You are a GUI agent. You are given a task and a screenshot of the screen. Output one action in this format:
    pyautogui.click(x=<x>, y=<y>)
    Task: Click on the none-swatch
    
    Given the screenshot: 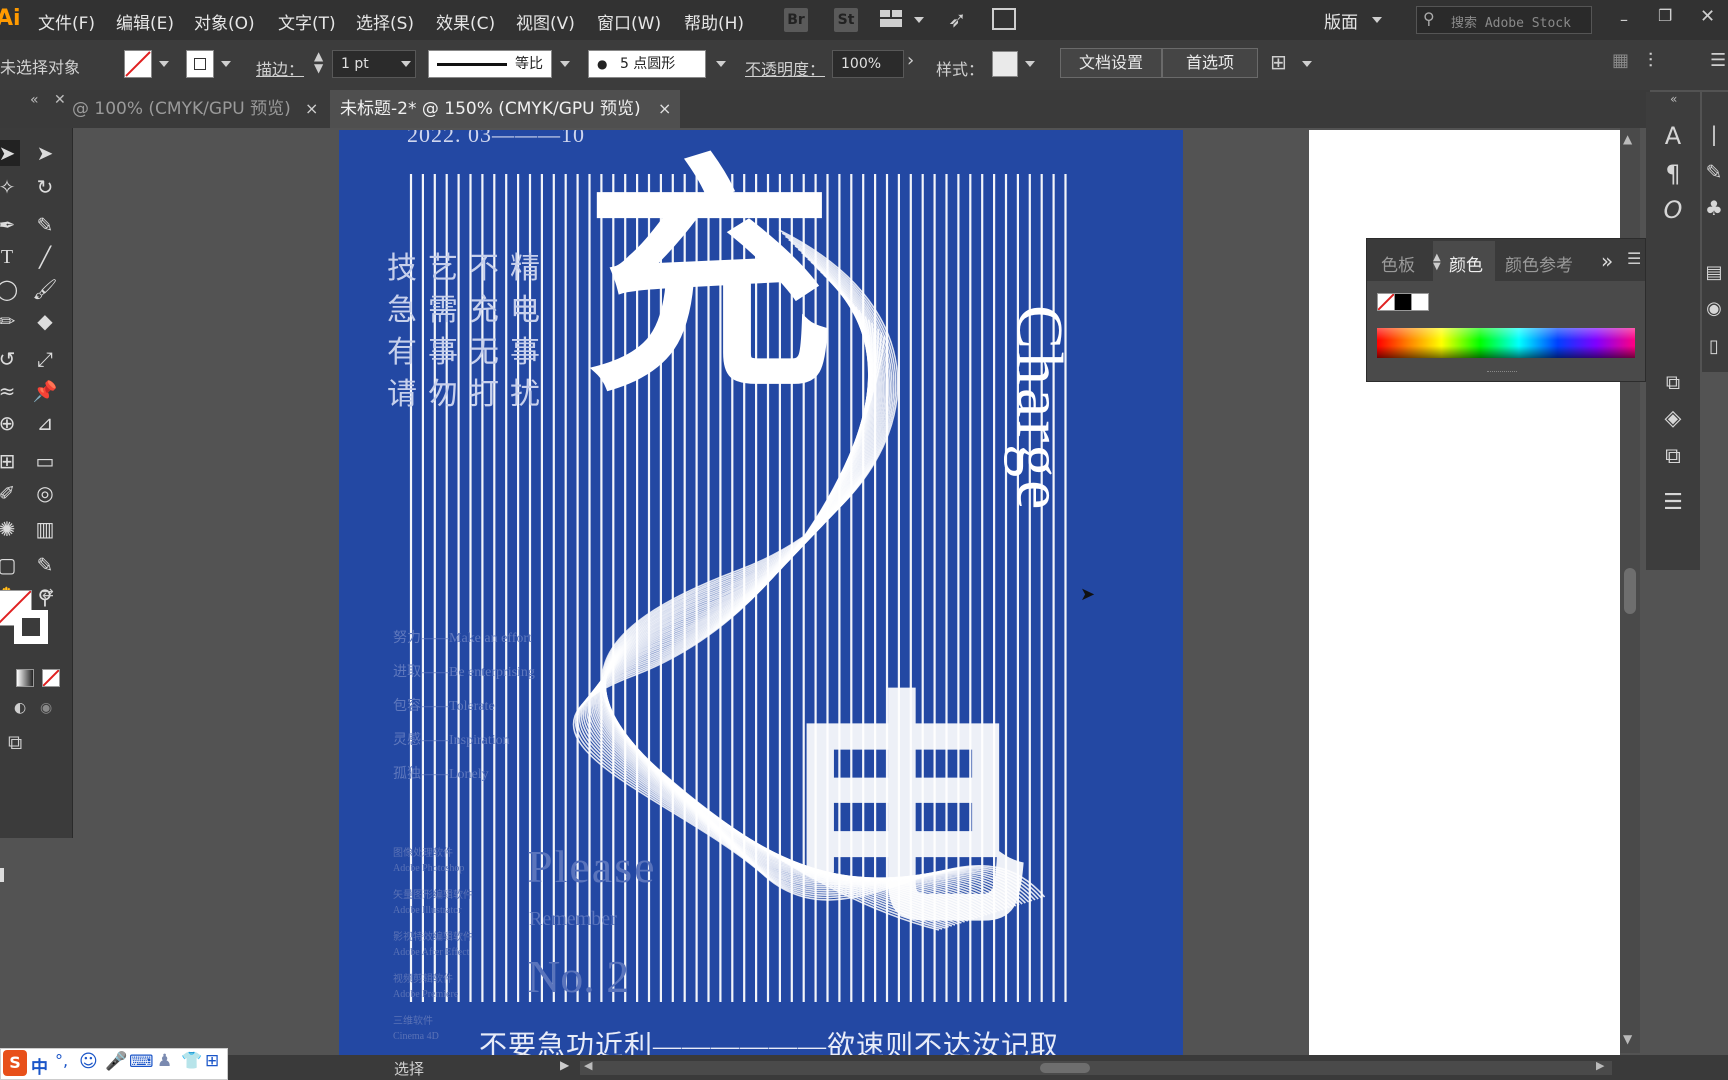 What is the action you would take?
    pyautogui.click(x=1386, y=302)
    